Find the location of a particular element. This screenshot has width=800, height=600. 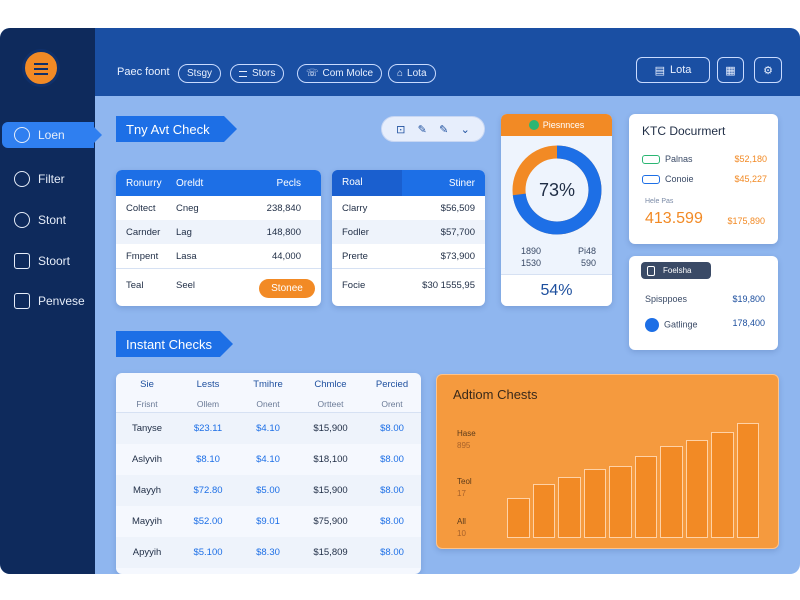

sidebar-item-stont: Stont is located at coordinates (48, 220).